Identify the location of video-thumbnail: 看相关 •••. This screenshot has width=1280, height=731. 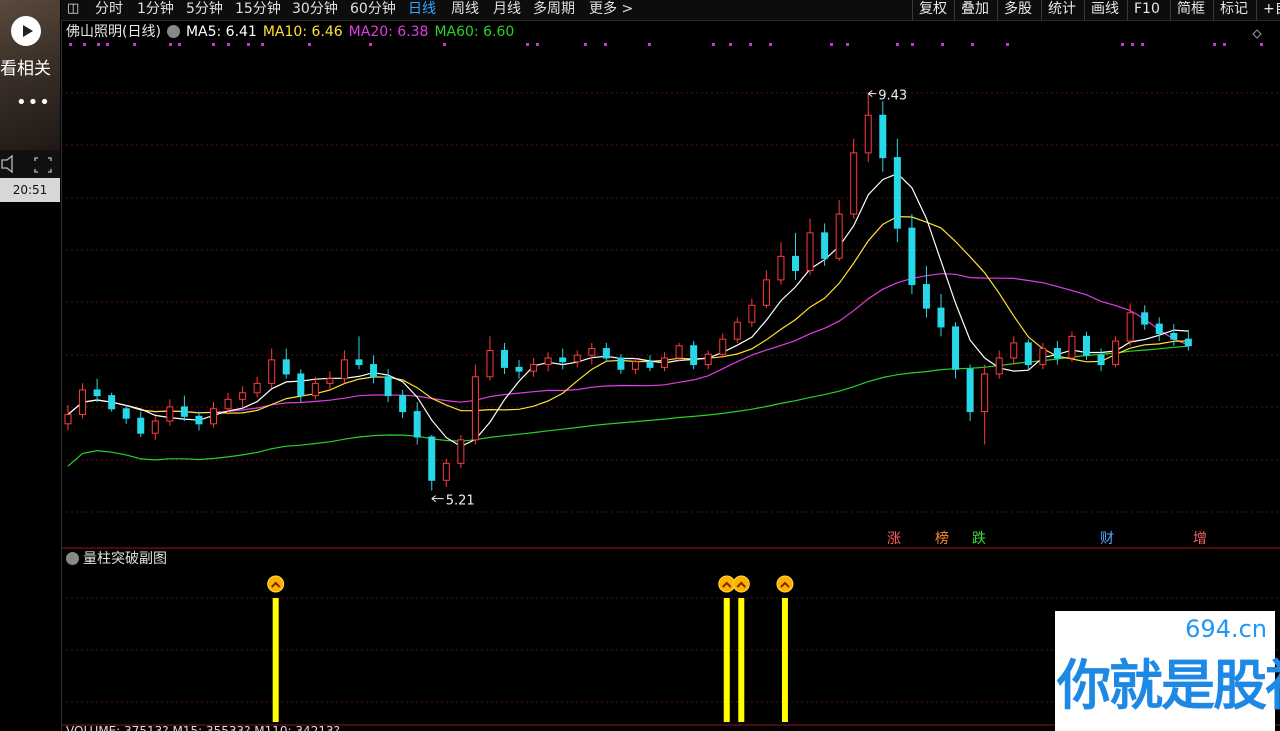
(30, 75).